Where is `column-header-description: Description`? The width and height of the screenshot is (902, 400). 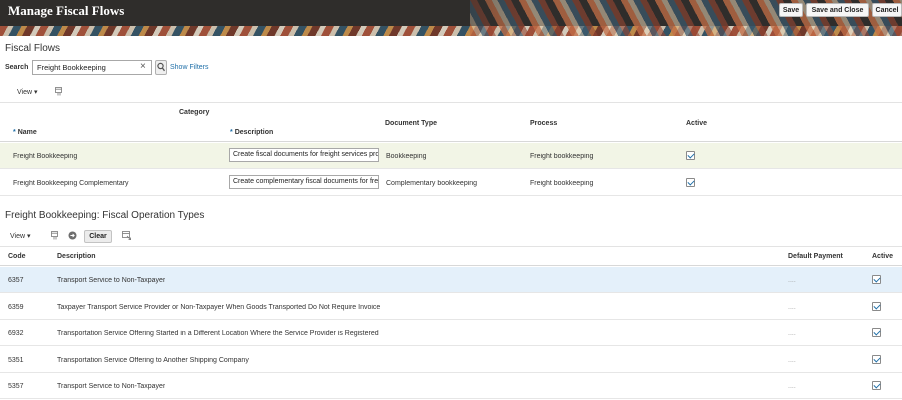 column-header-description: Description is located at coordinates (76, 256).